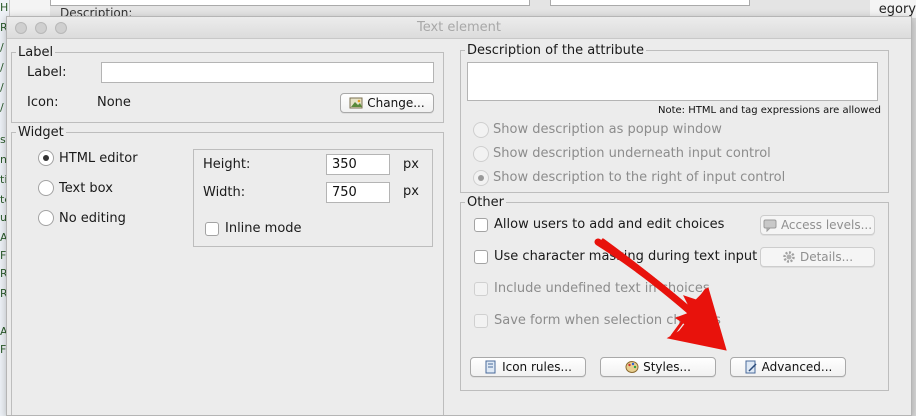 This screenshot has width=916, height=416. I want to click on document-pen-icon, so click(751, 367).